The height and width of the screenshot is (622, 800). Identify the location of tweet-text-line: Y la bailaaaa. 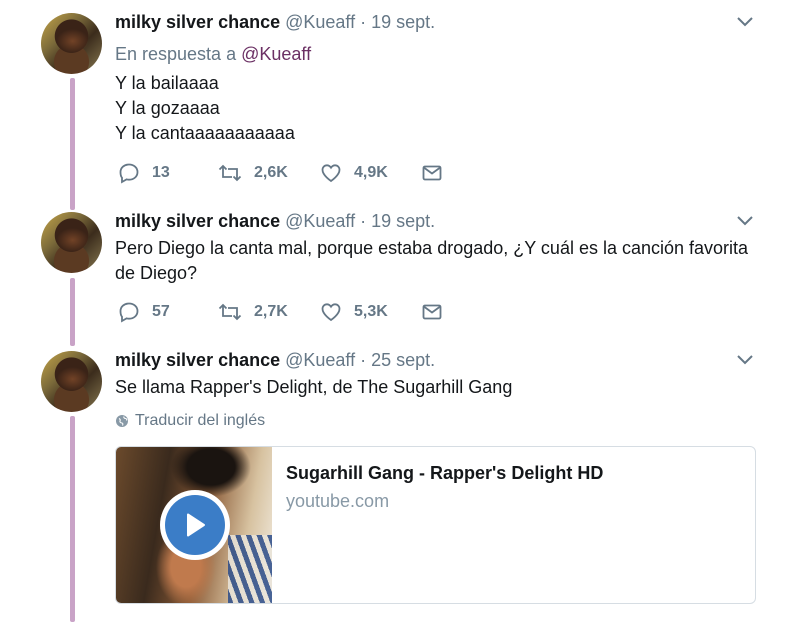
(167, 83).